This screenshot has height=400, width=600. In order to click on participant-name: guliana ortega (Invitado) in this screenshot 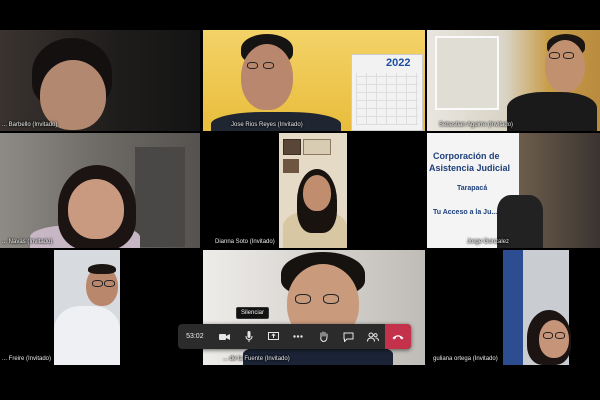, I will do `click(465, 359)`.